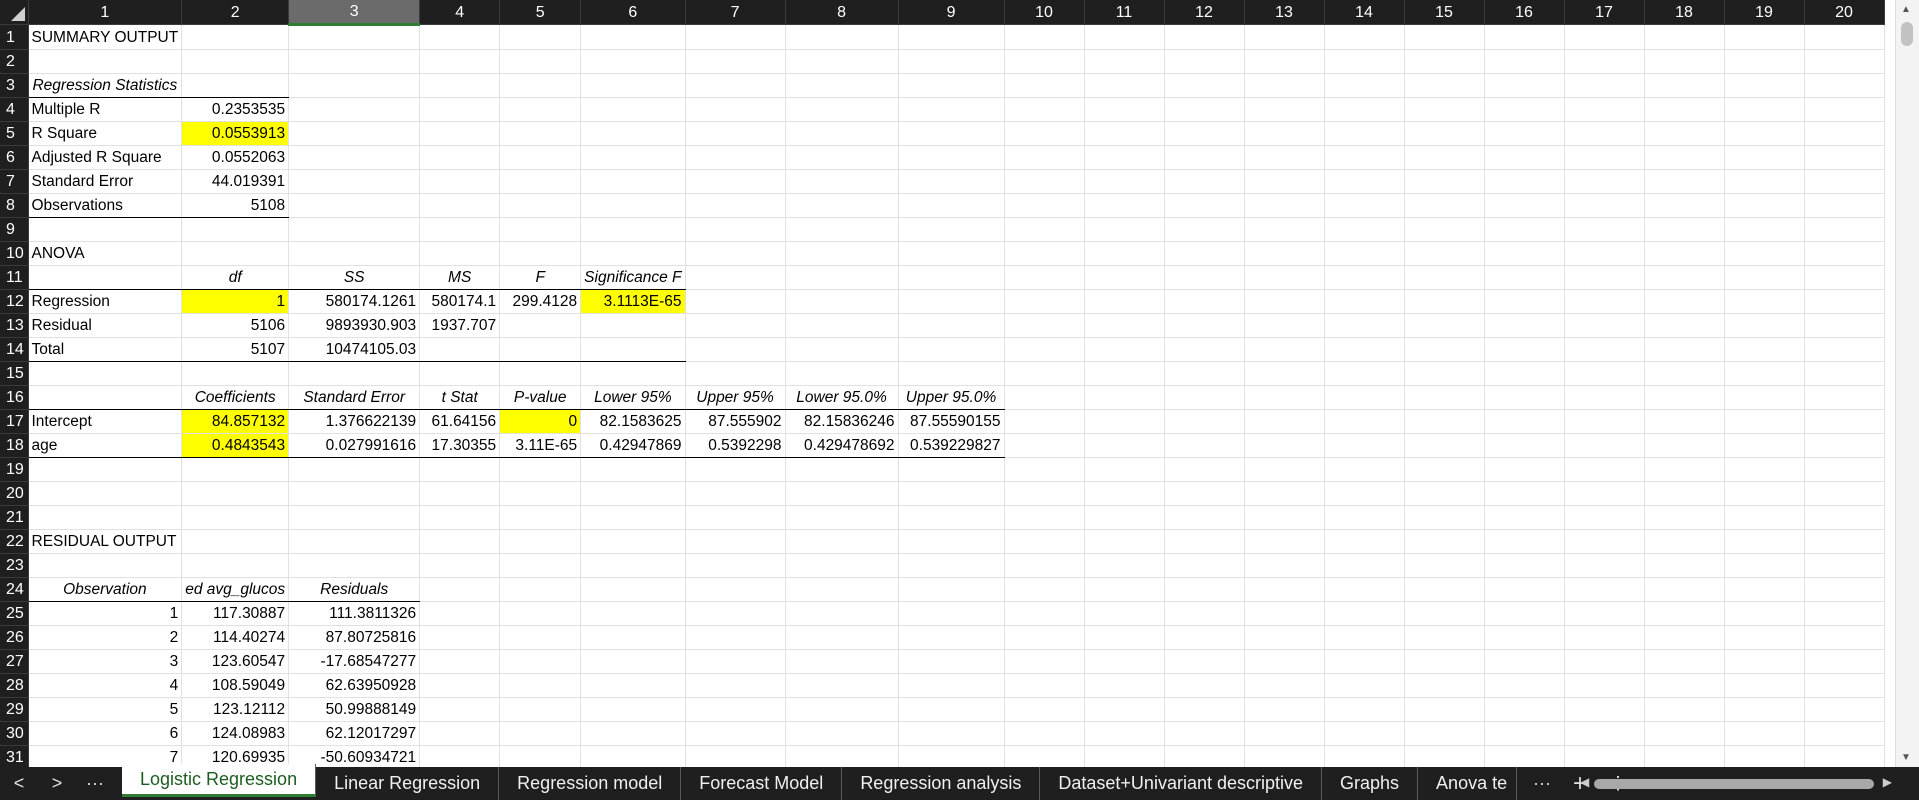  What do you see at coordinates (540, 277) in the screenshot?
I see `cell: F` at bounding box center [540, 277].